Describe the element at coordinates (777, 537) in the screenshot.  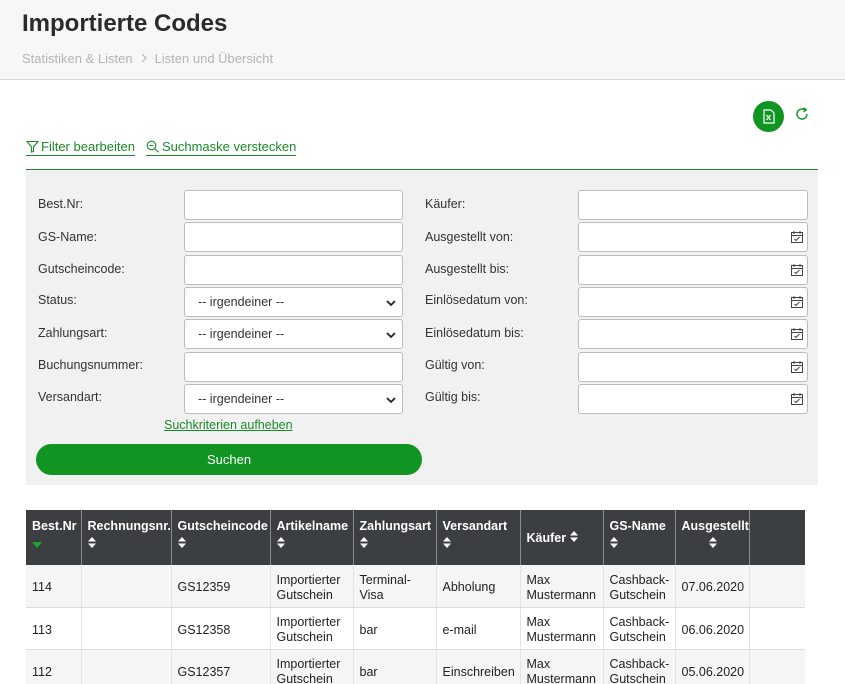
I see `column-header-actions` at that location.